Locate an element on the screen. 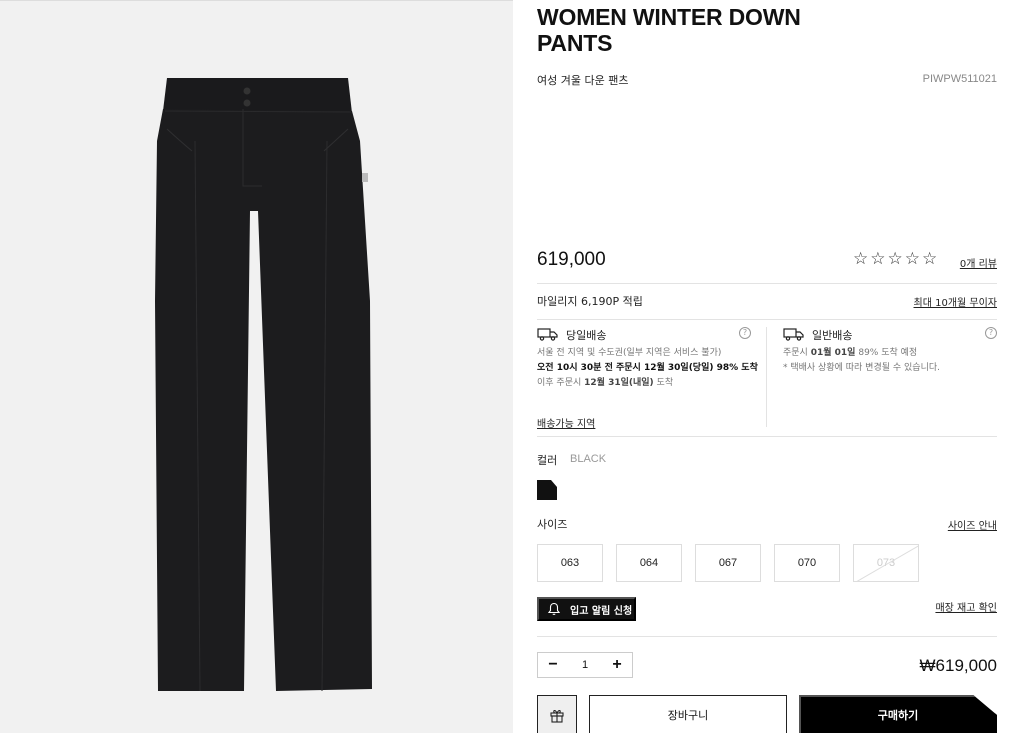  size-guide-link: 사이즈 안내 is located at coordinates (972, 524).